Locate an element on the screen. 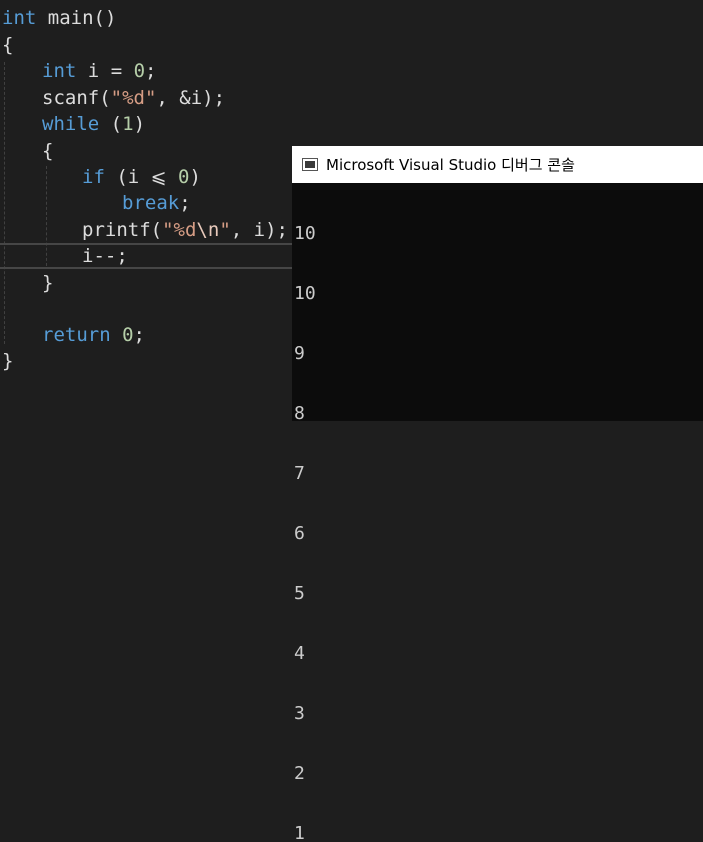 The image size is (703, 842). output-line: 6 is located at coordinates (299, 533).